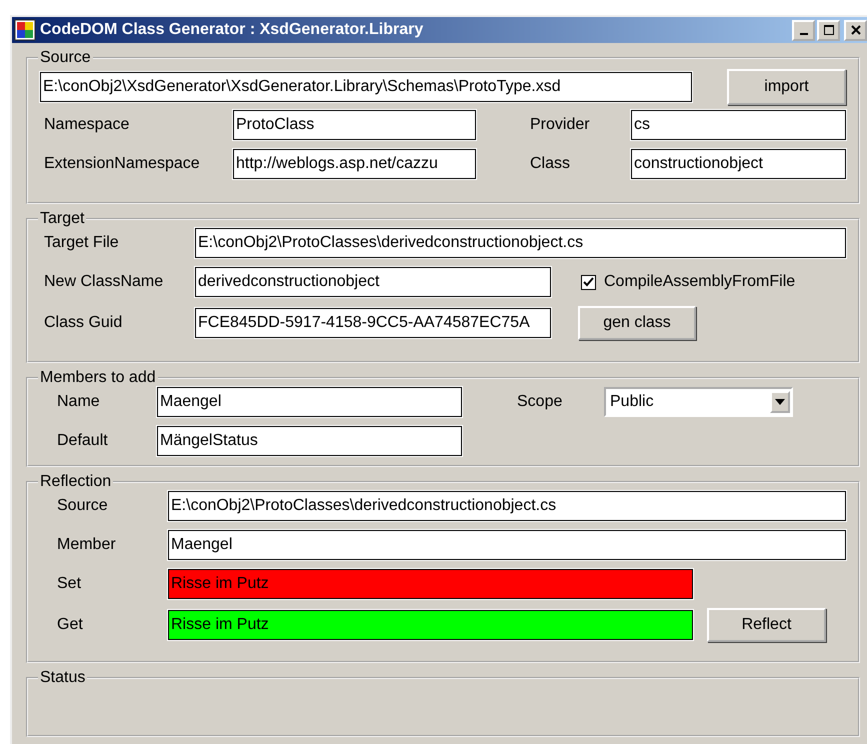  I want to click on group-title: Reflection, so click(75, 482).